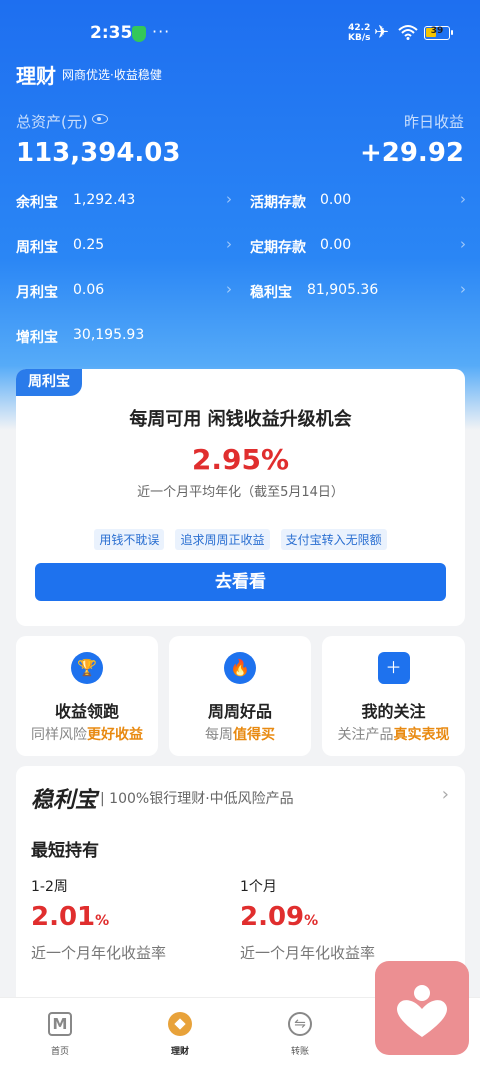 The height and width of the screenshot is (1067, 480). Describe the element at coordinates (87, 696) in the screenshot. I see `feature-card-yield-leader: 🏆 收益领跑 同样风险更好收益` at that location.